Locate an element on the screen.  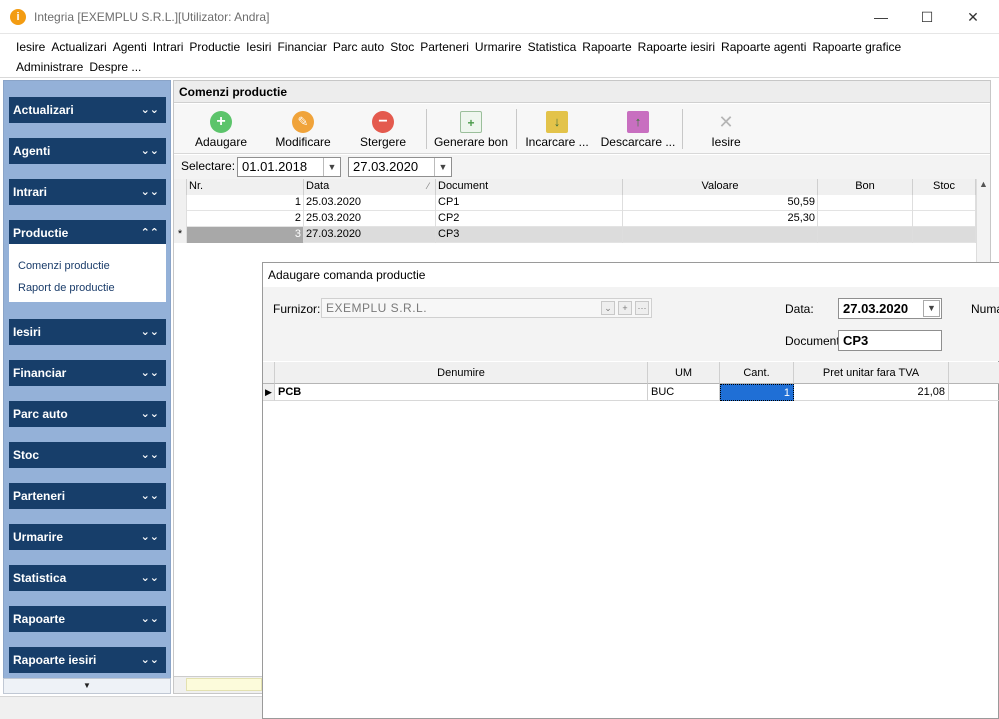
edit-button: ✎ Modificare is located at coordinates (303, 129).